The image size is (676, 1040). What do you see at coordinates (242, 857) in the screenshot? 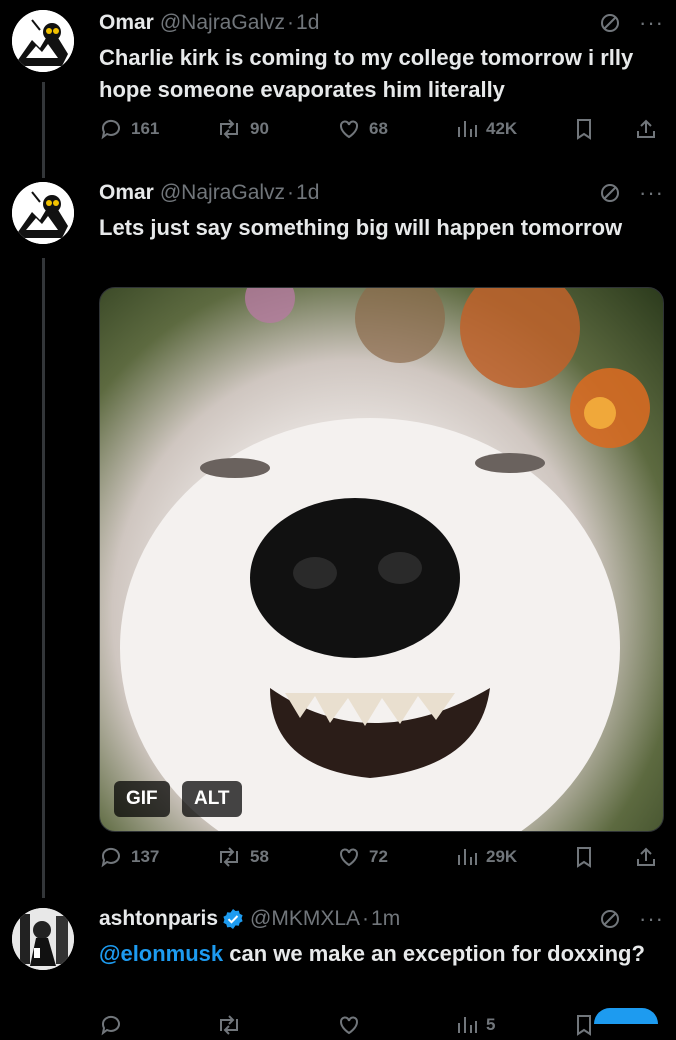
I see `repost-button: 58` at bounding box center [242, 857].